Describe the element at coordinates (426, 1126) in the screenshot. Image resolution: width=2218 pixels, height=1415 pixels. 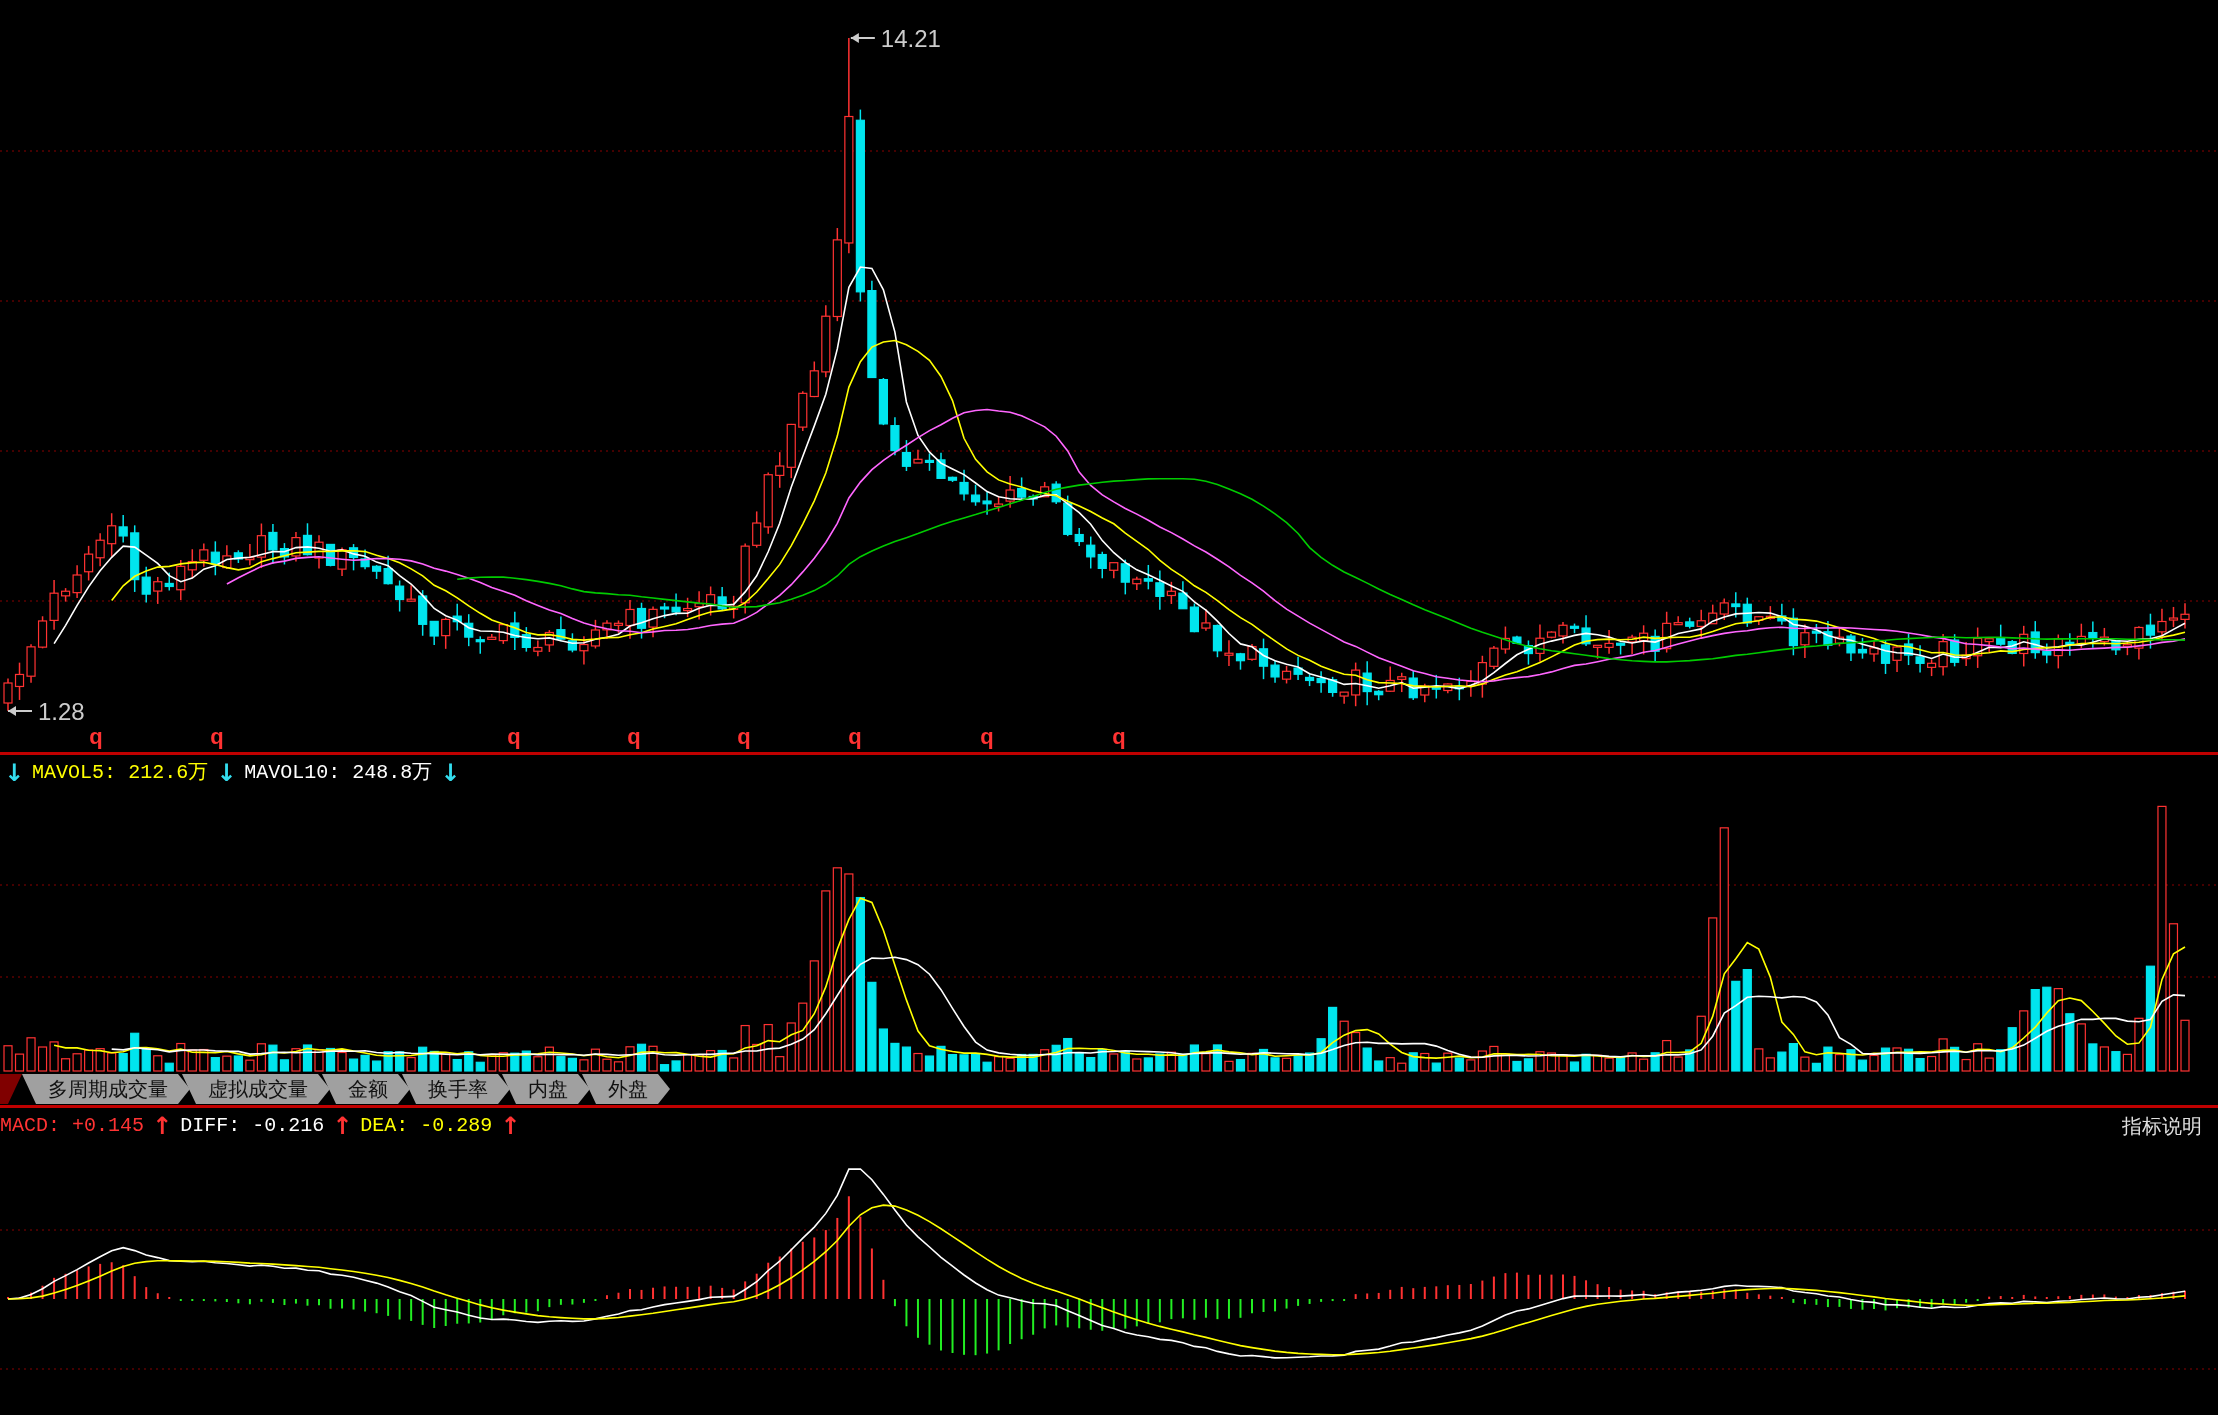
I see `legend-text: DEA: -0.289` at that location.